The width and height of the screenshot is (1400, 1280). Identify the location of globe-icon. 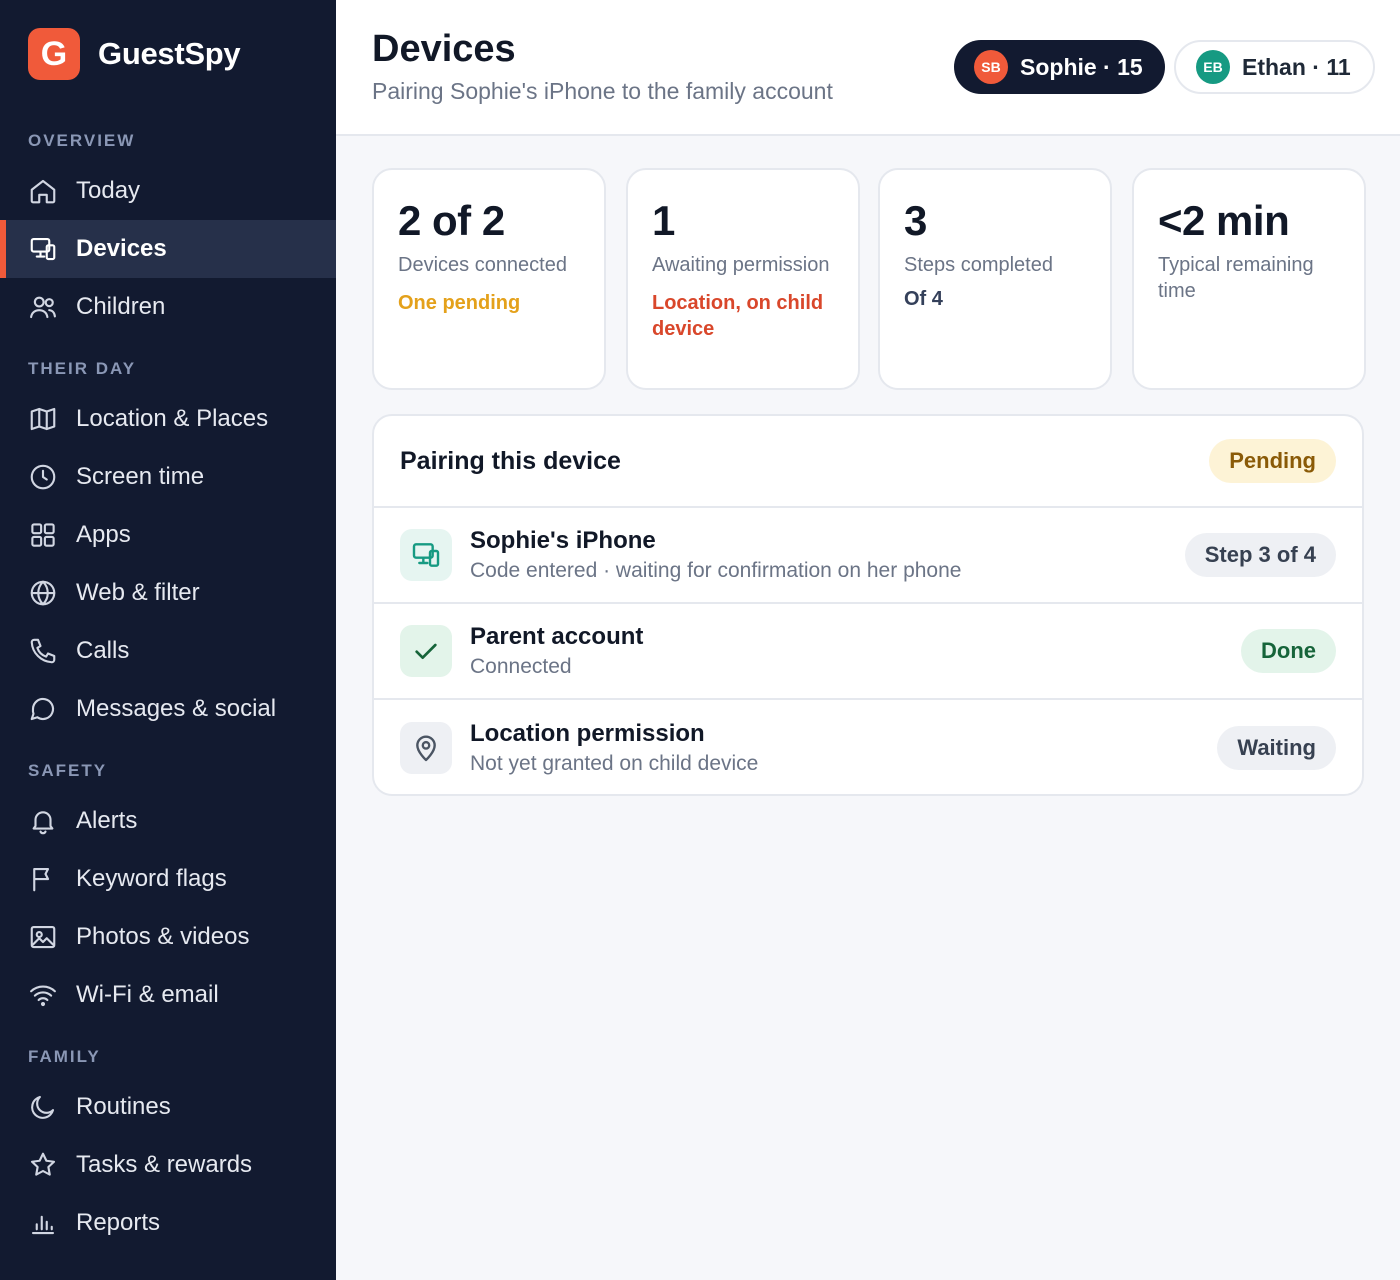
(43, 593).